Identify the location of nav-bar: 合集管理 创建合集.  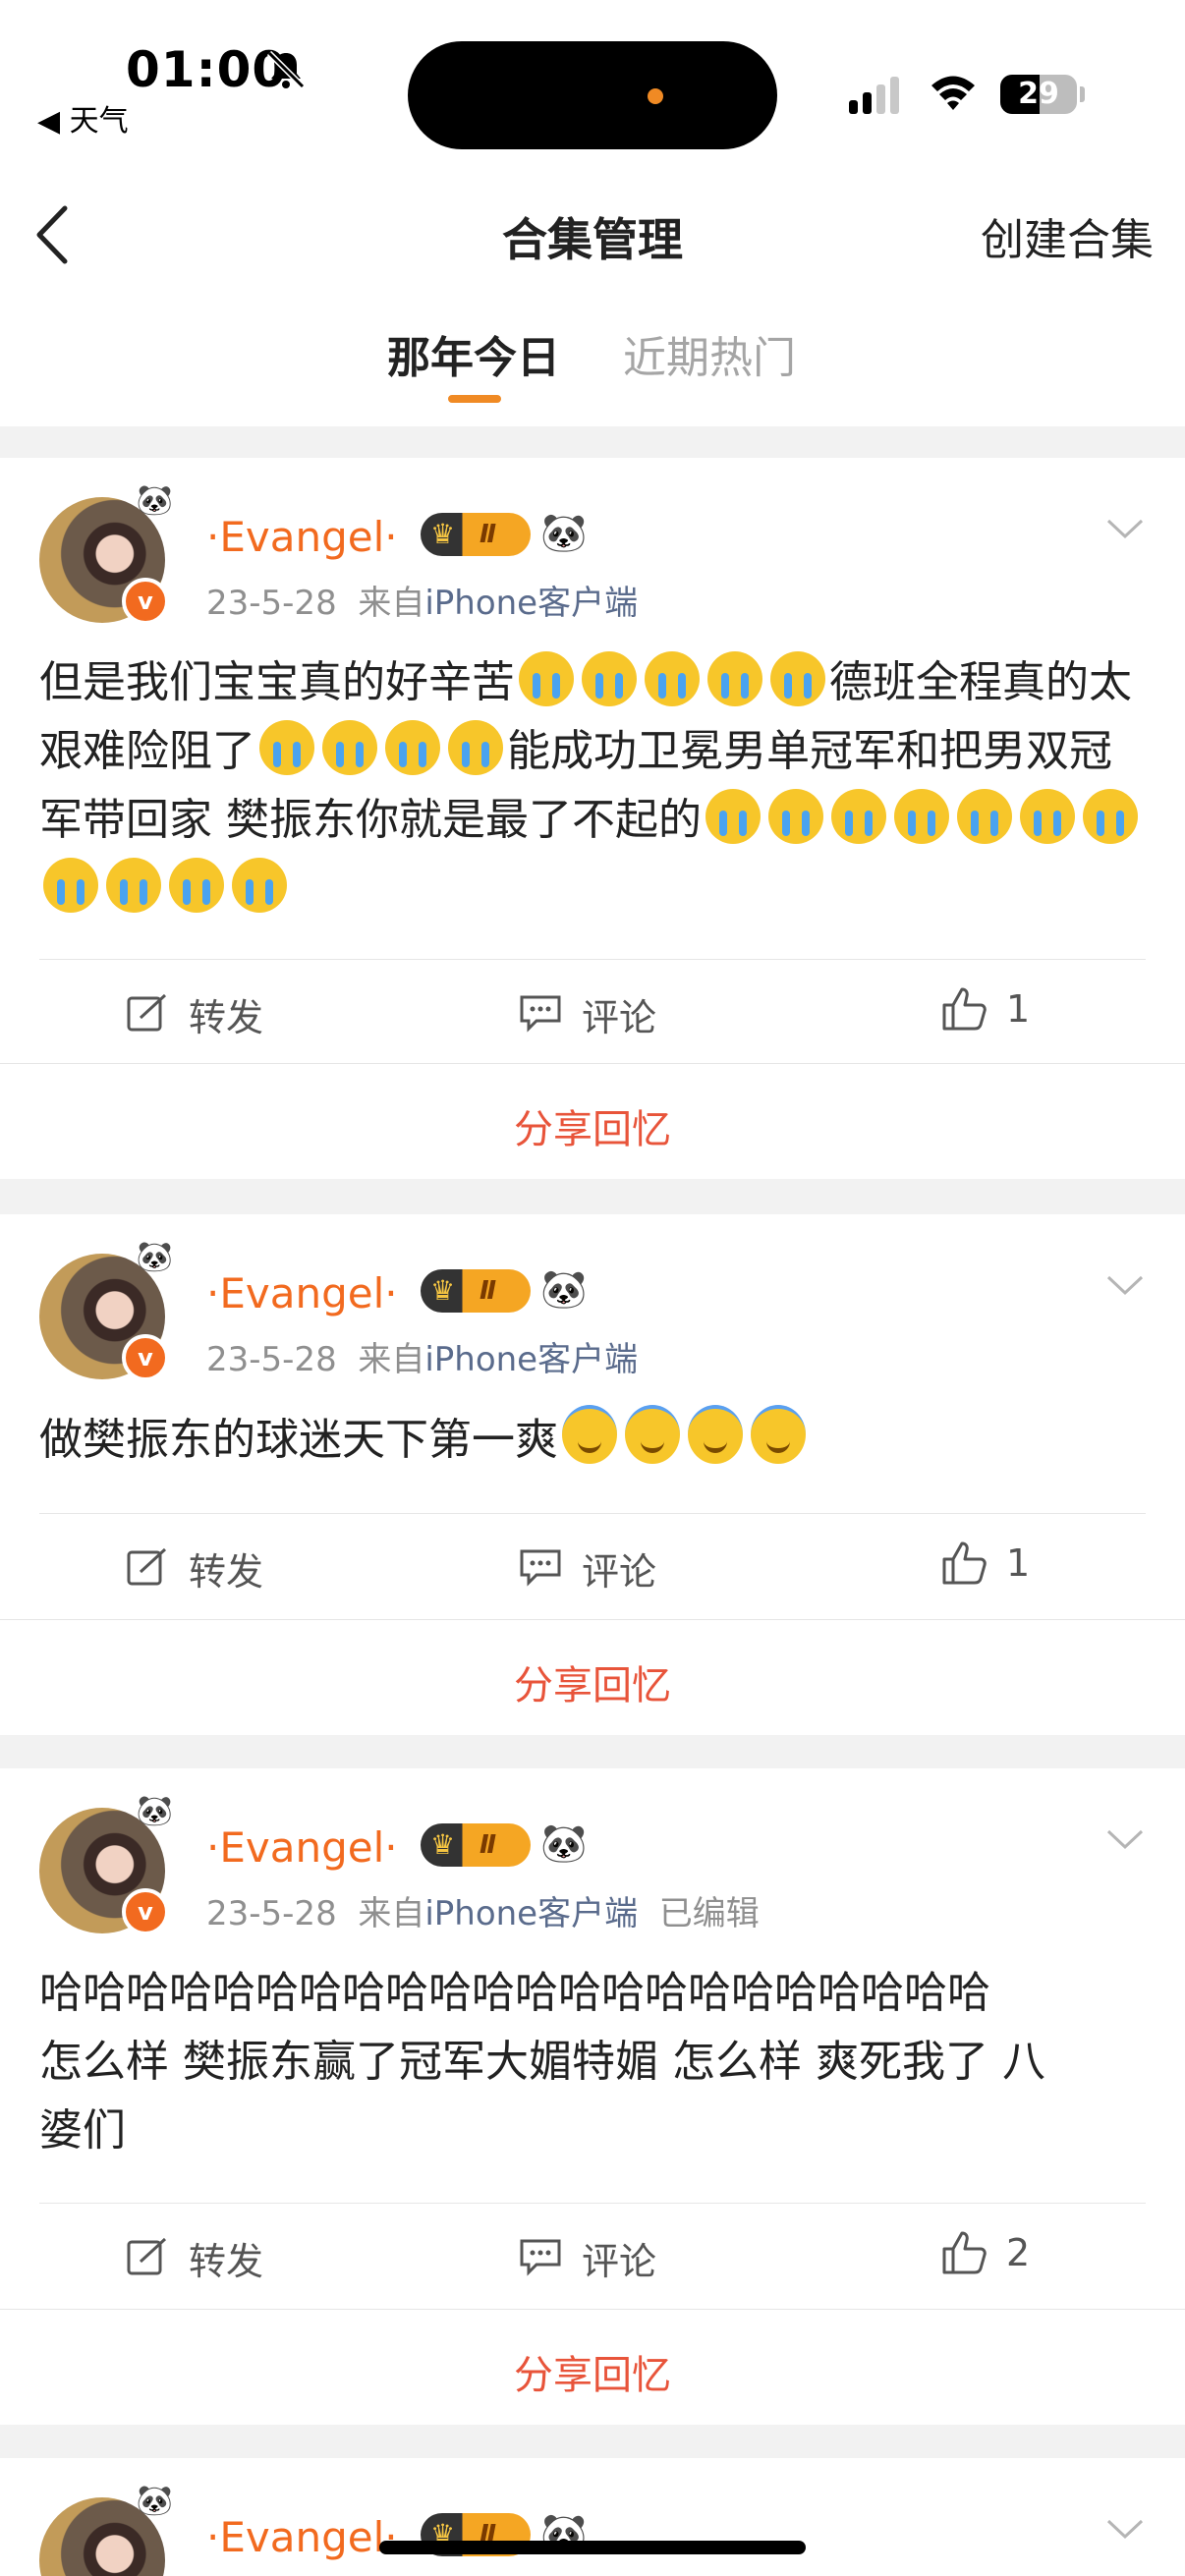
(592, 237).